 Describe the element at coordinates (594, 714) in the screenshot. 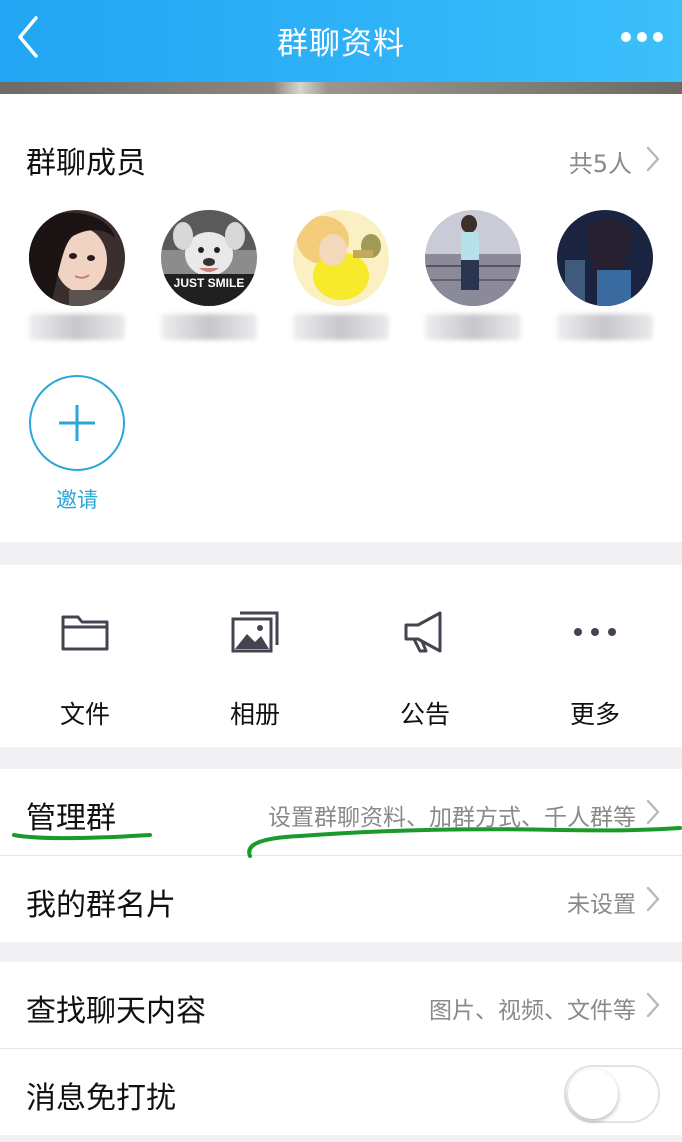

I see `action-more-label: 更多` at that location.